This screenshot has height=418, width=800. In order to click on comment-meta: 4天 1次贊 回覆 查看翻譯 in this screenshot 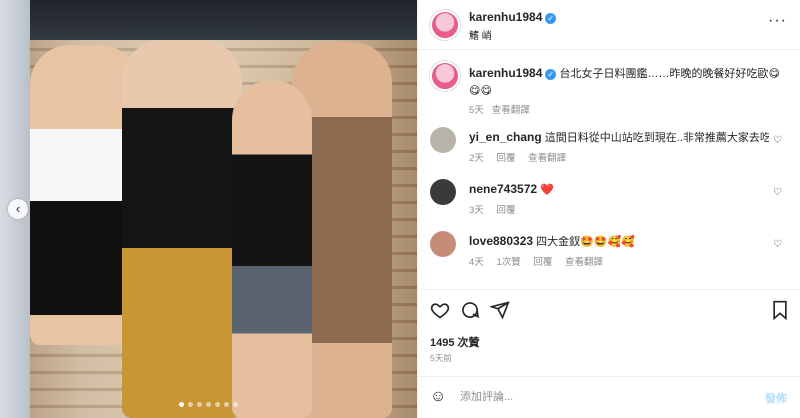, I will do `click(541, 261)`.